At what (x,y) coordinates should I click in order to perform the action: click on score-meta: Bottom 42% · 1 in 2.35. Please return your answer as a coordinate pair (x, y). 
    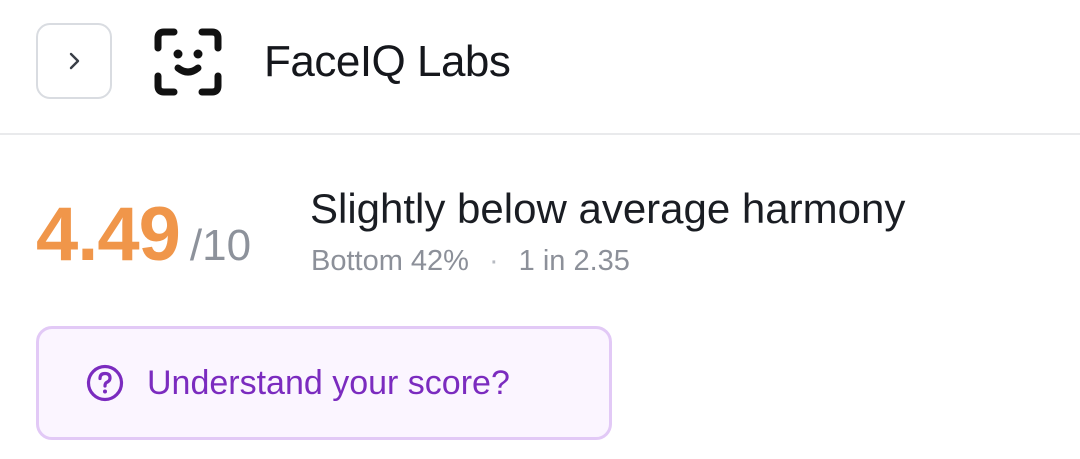
    Looking at the image, I should click on (470, 261).